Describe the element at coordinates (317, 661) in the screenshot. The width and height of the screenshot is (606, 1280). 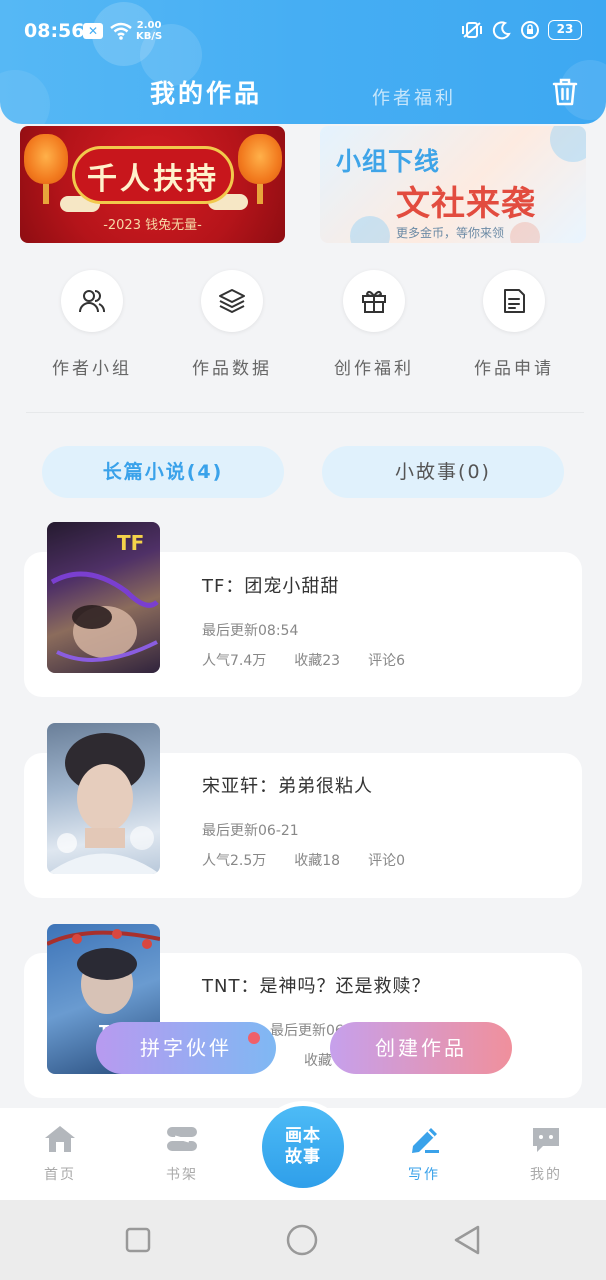
I see `work-favorites: 收藏23` at that location.